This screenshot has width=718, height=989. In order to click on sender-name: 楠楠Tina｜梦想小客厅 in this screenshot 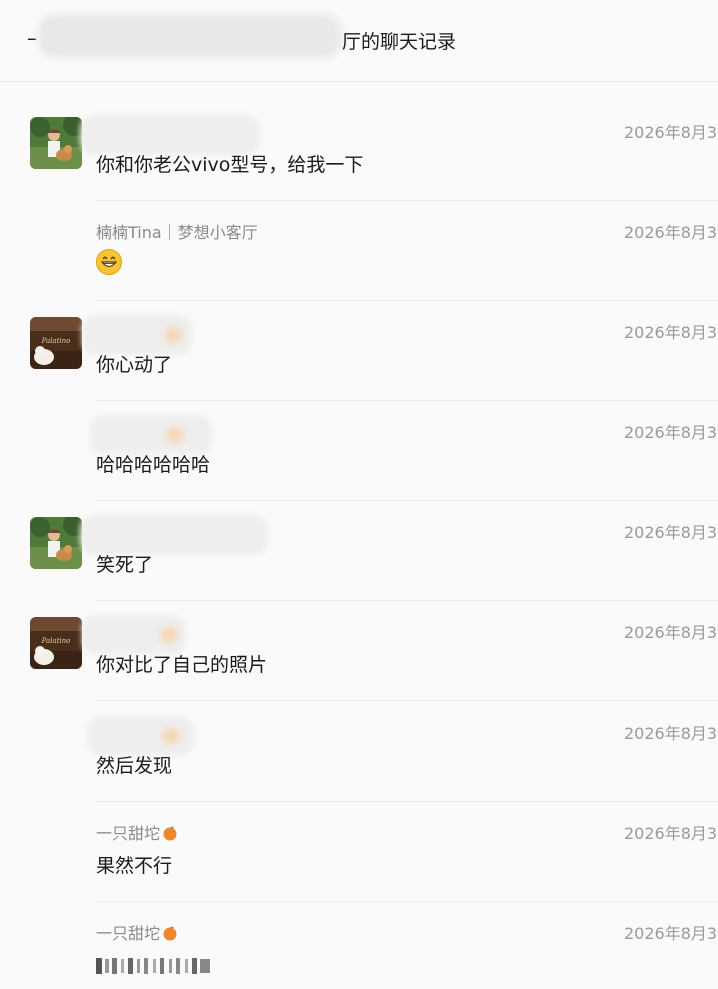, I will do `click(177, 232)`.